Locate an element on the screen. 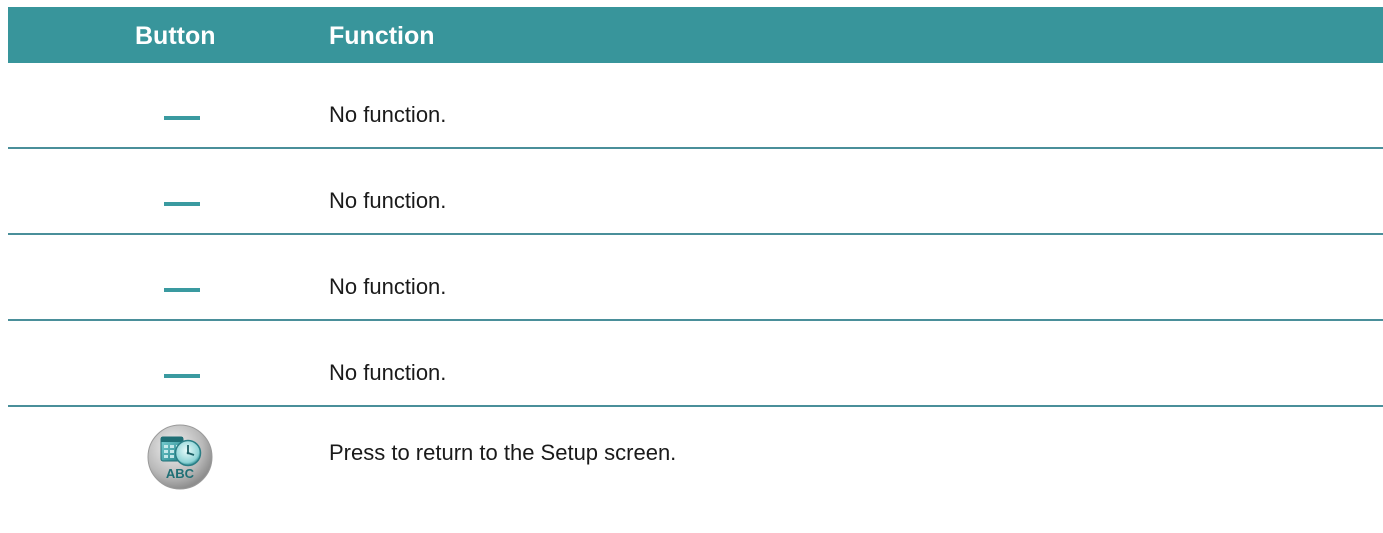 Image resolution: width=1383 pixels, height=533 pixels. setup-abc-clock-icon: ABC is located at coordinates (180, 457).